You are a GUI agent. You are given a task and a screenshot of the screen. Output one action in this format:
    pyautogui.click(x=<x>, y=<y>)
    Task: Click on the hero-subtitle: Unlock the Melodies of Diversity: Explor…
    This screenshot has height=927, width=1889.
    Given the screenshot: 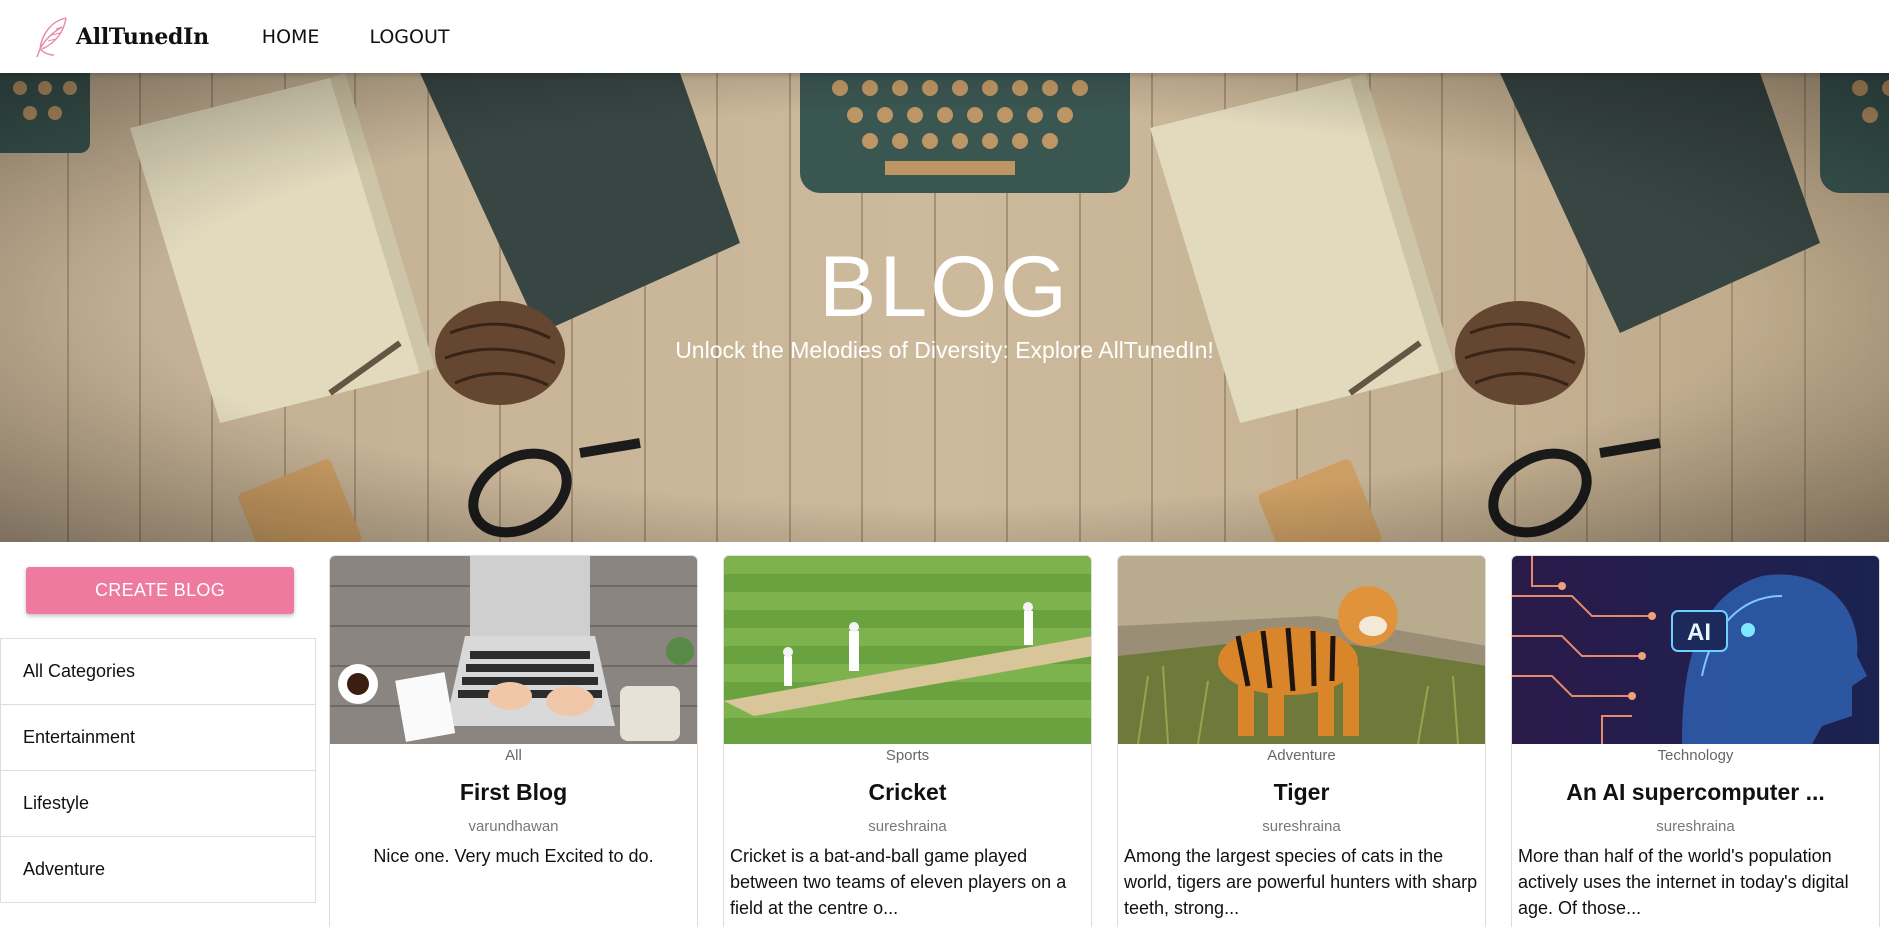 What is the action you would take?
    pyautogui.click(x=944, y=350)
    